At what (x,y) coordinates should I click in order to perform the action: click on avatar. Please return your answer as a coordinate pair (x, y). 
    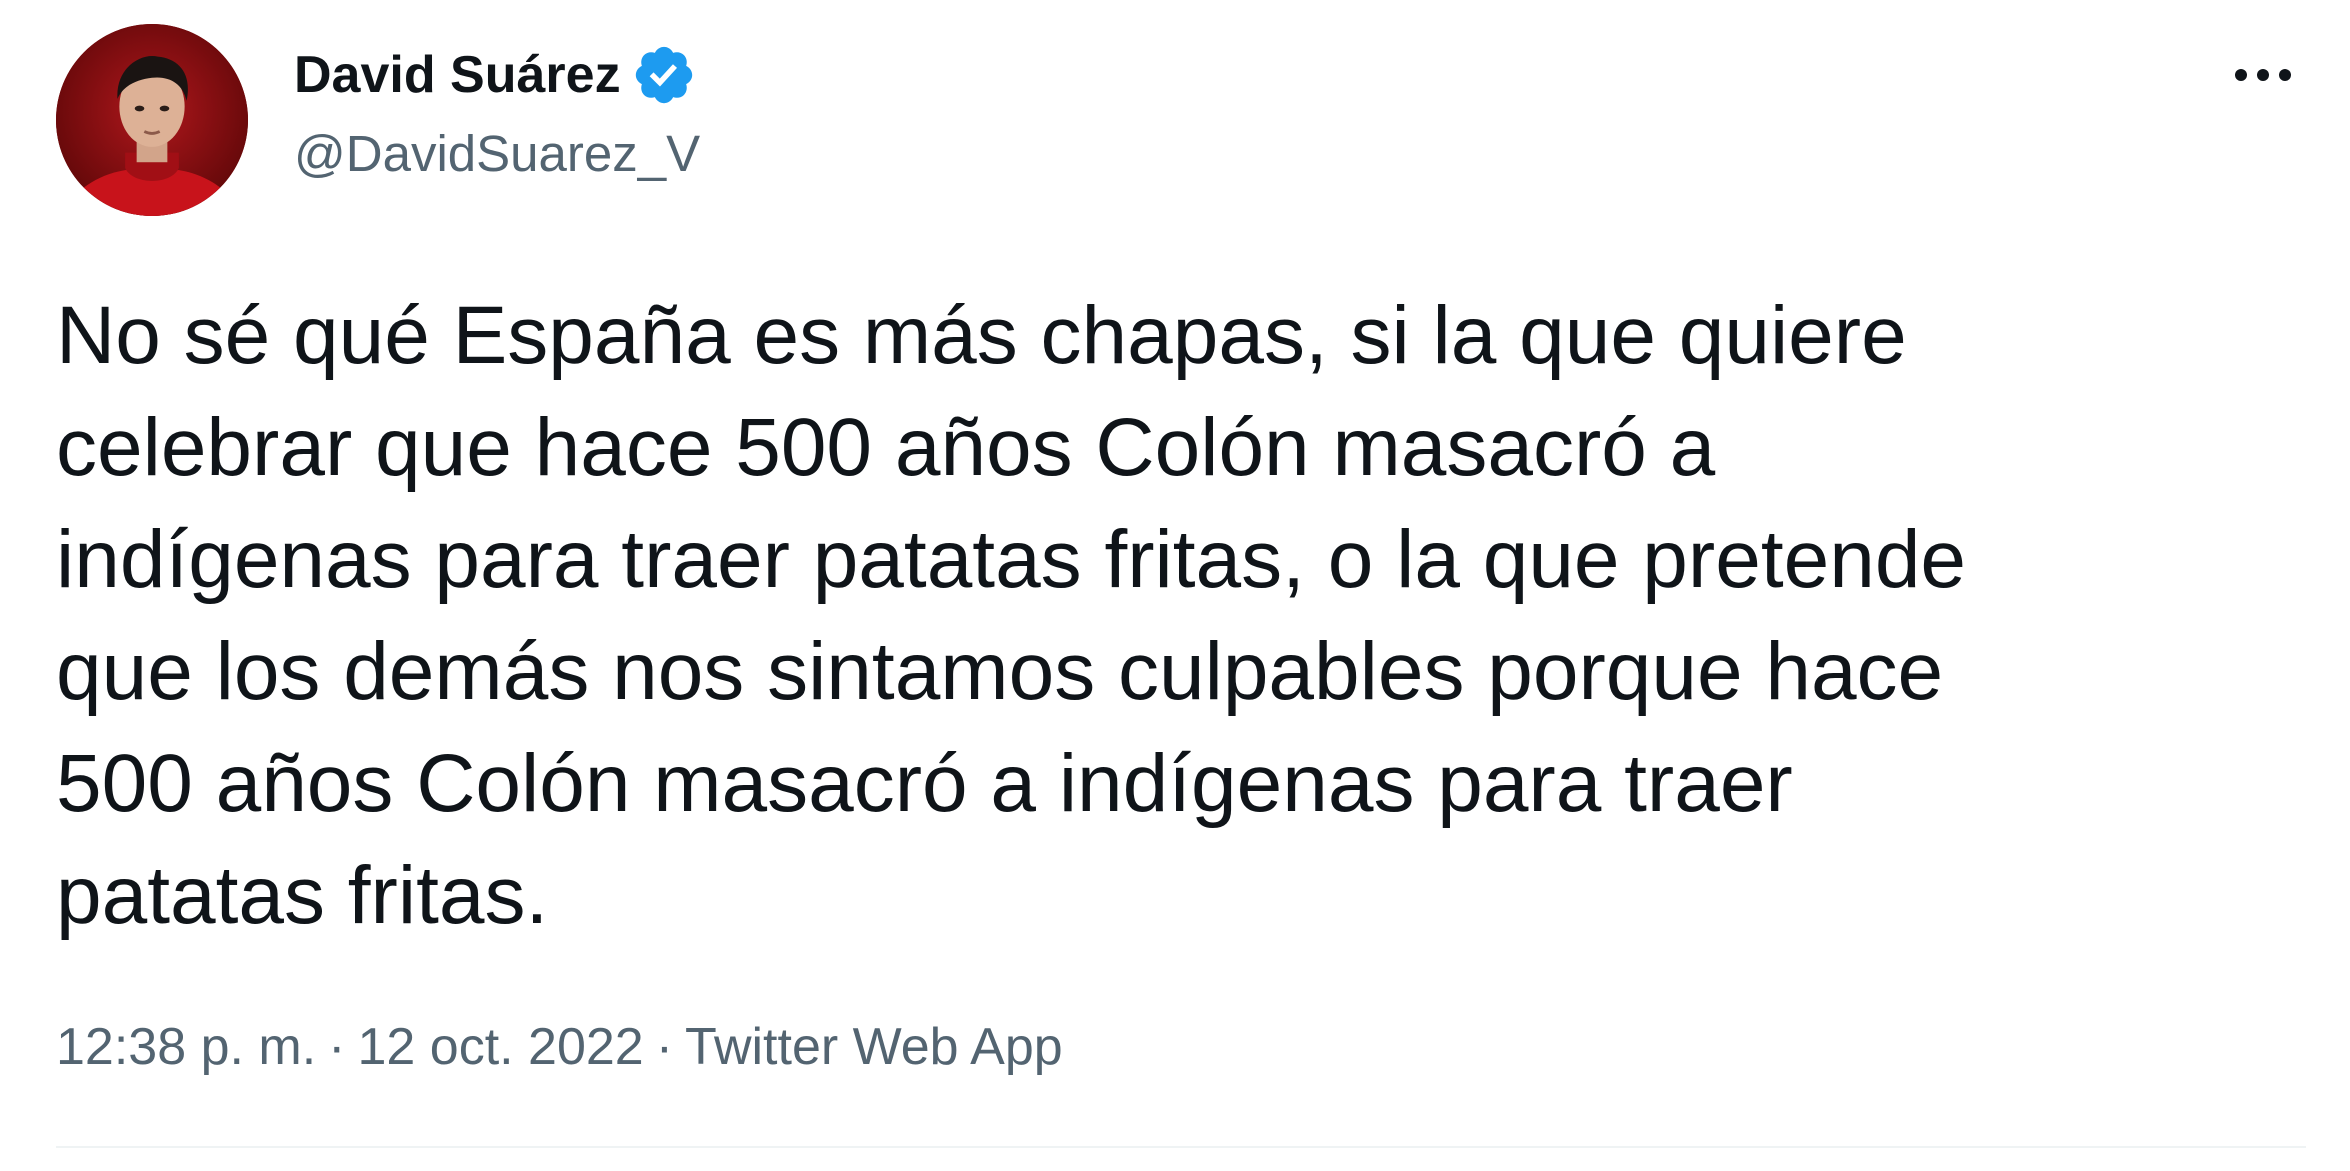
    Looking at the image, I should click on (152, 120).